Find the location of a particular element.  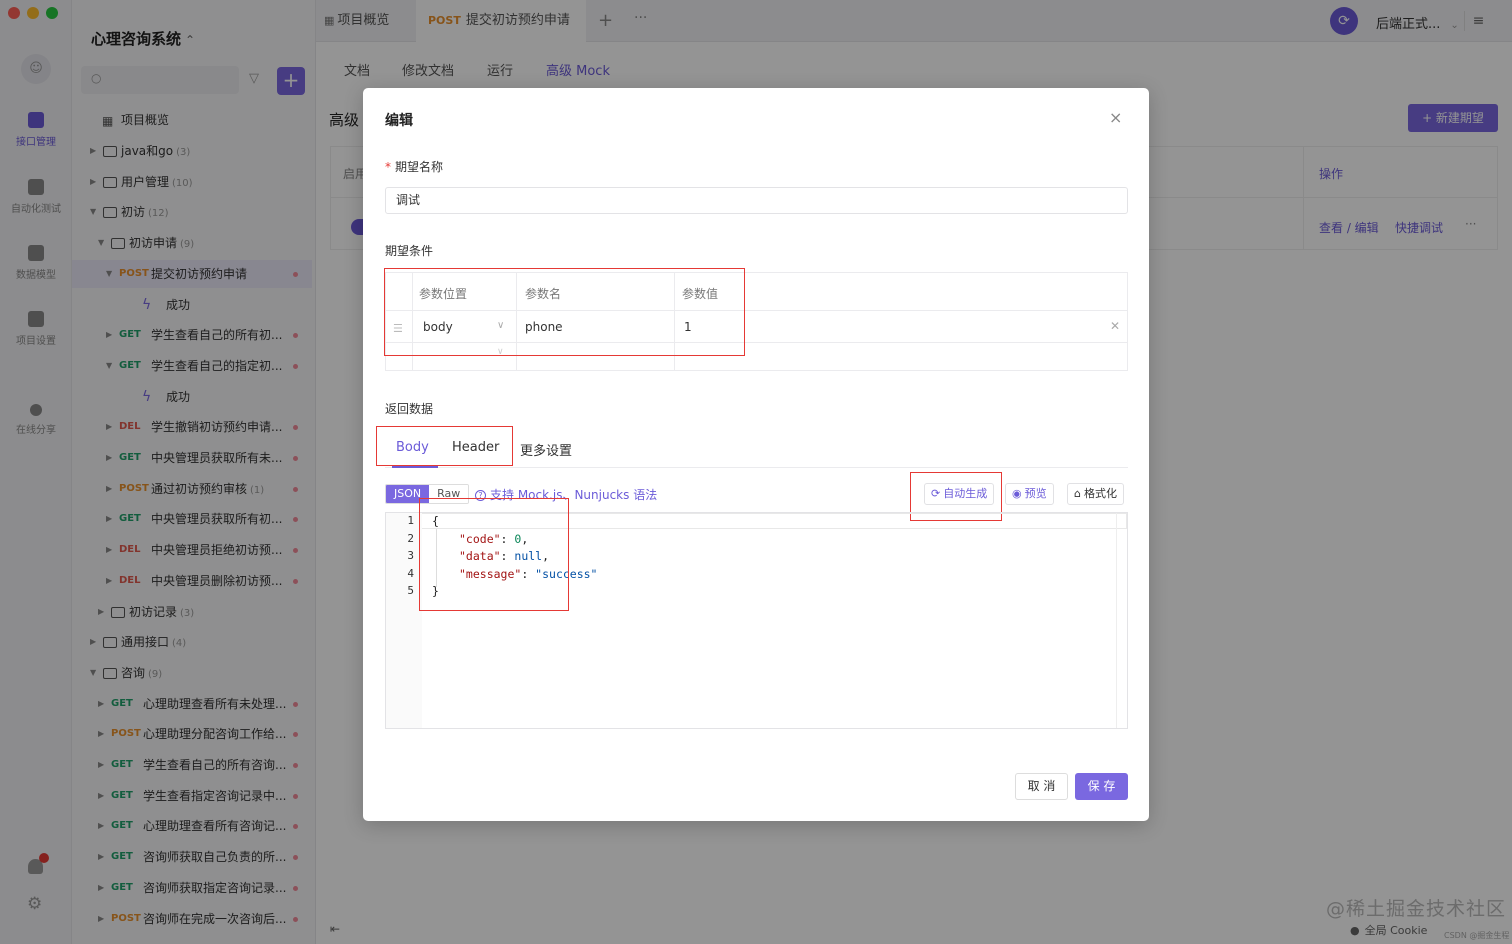

line-number: 1 is located at coordinates (410, 520).